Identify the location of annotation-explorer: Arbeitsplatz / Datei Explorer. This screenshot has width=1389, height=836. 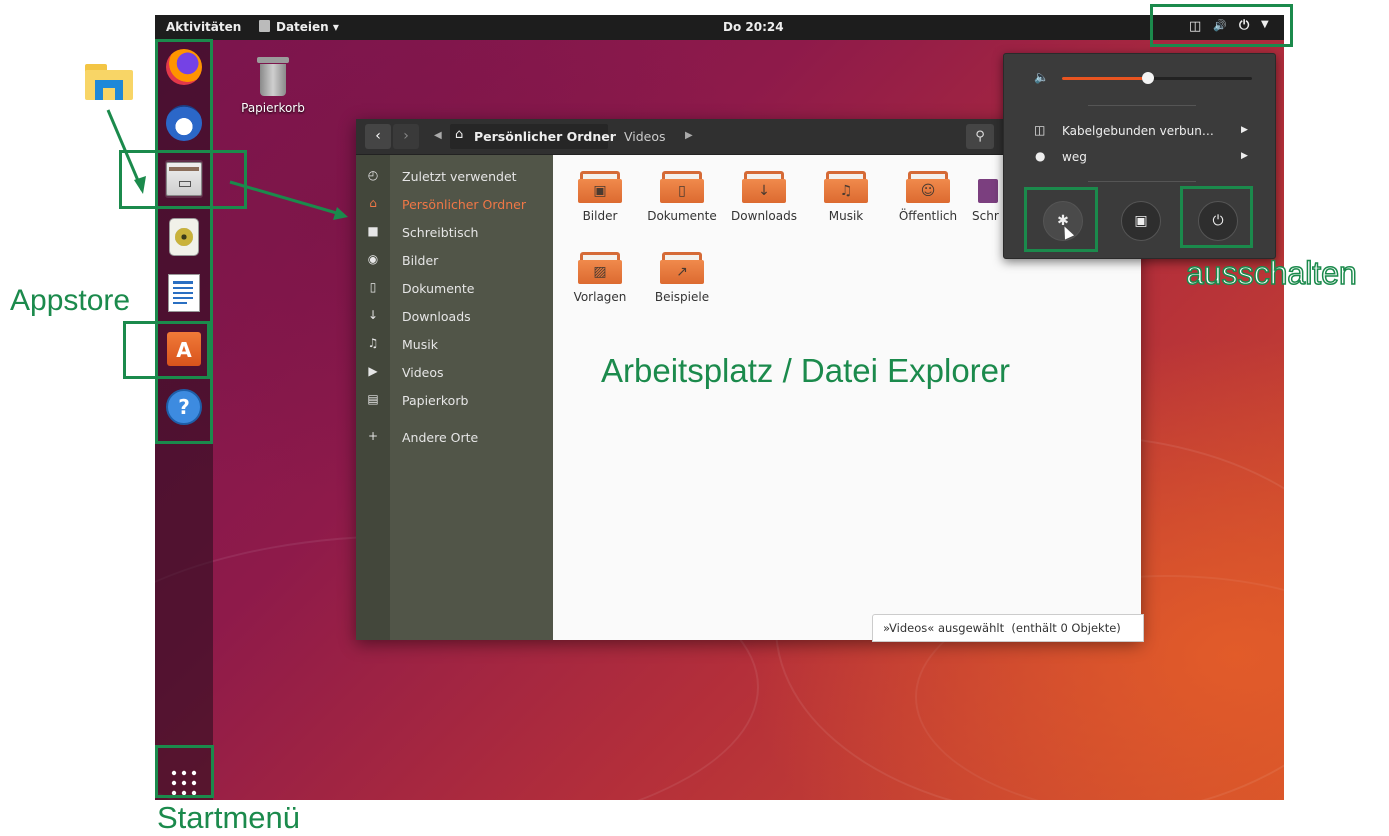
(806, 370).